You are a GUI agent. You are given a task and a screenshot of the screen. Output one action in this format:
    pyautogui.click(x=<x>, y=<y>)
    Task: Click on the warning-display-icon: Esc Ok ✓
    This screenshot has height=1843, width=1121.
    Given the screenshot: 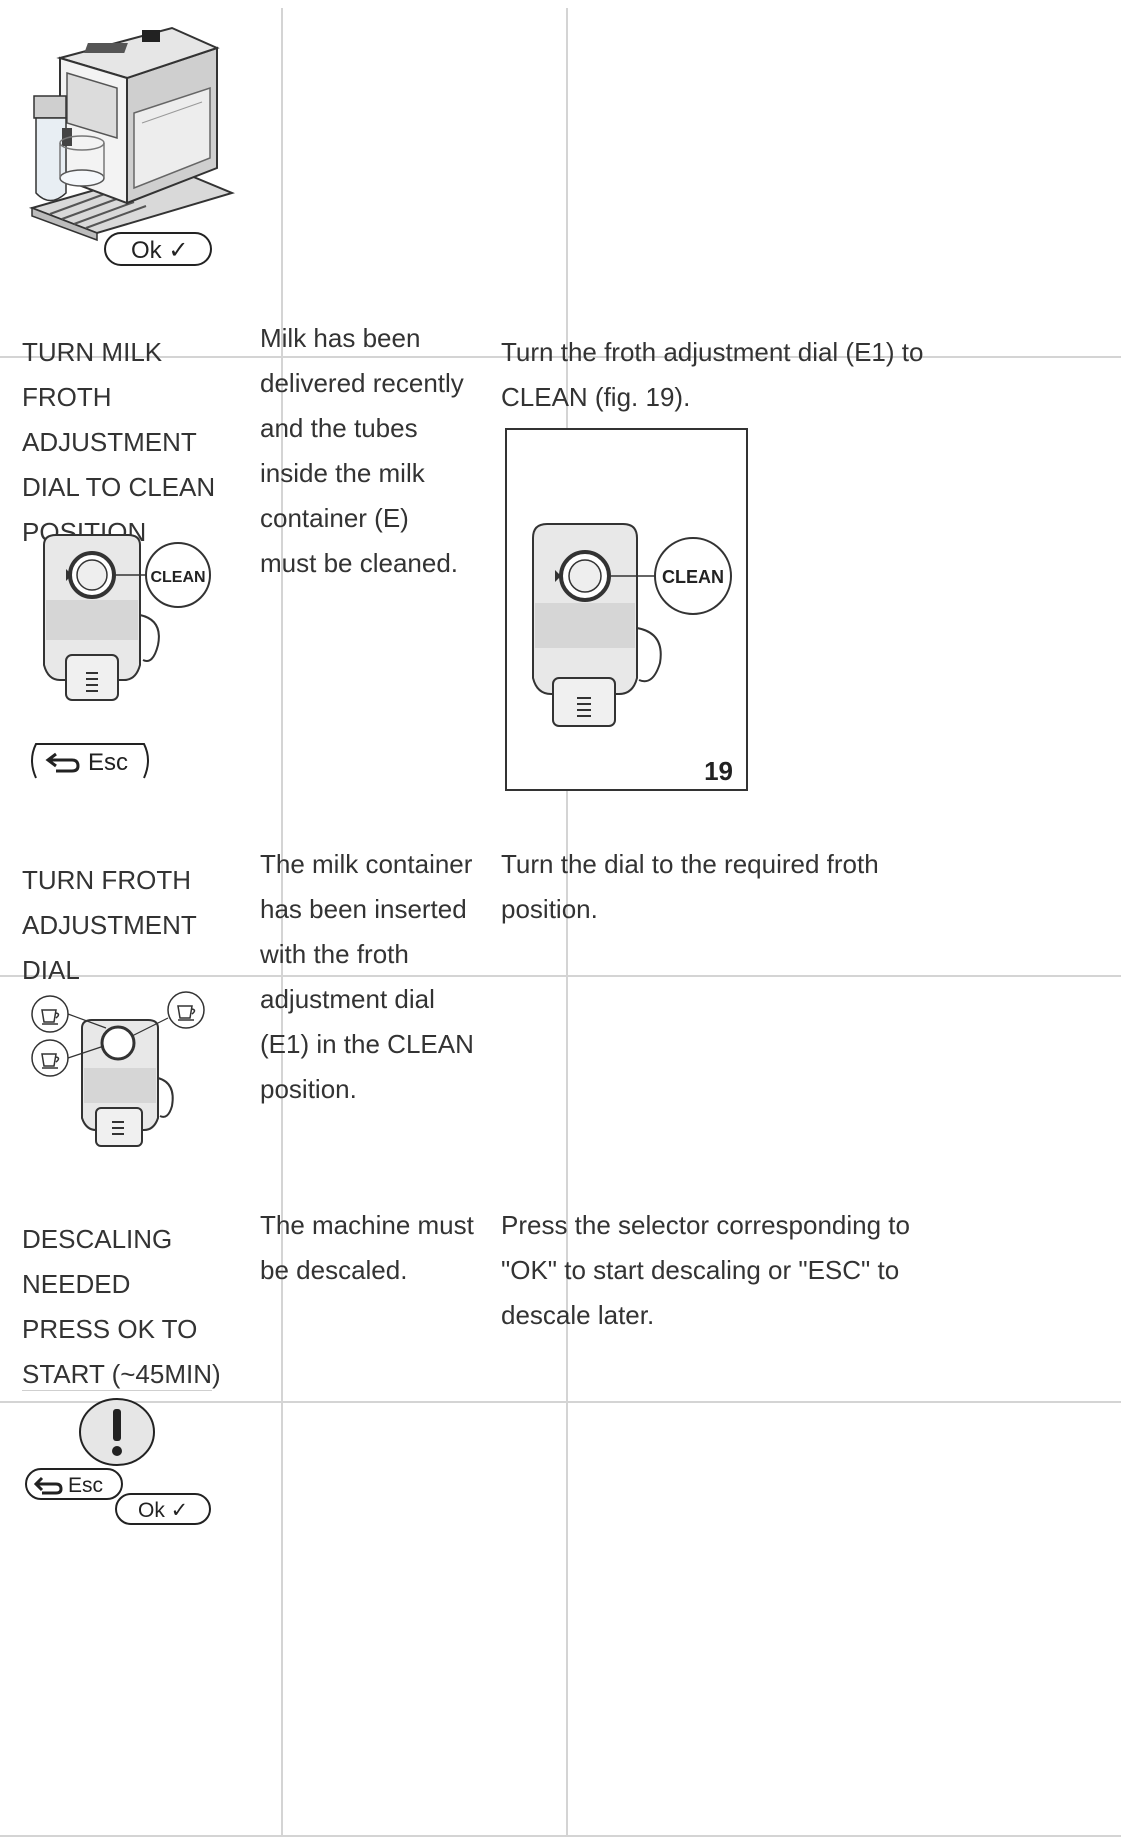 What is the action you would take?
    pyautogui.click(x=118, y=1461)
    